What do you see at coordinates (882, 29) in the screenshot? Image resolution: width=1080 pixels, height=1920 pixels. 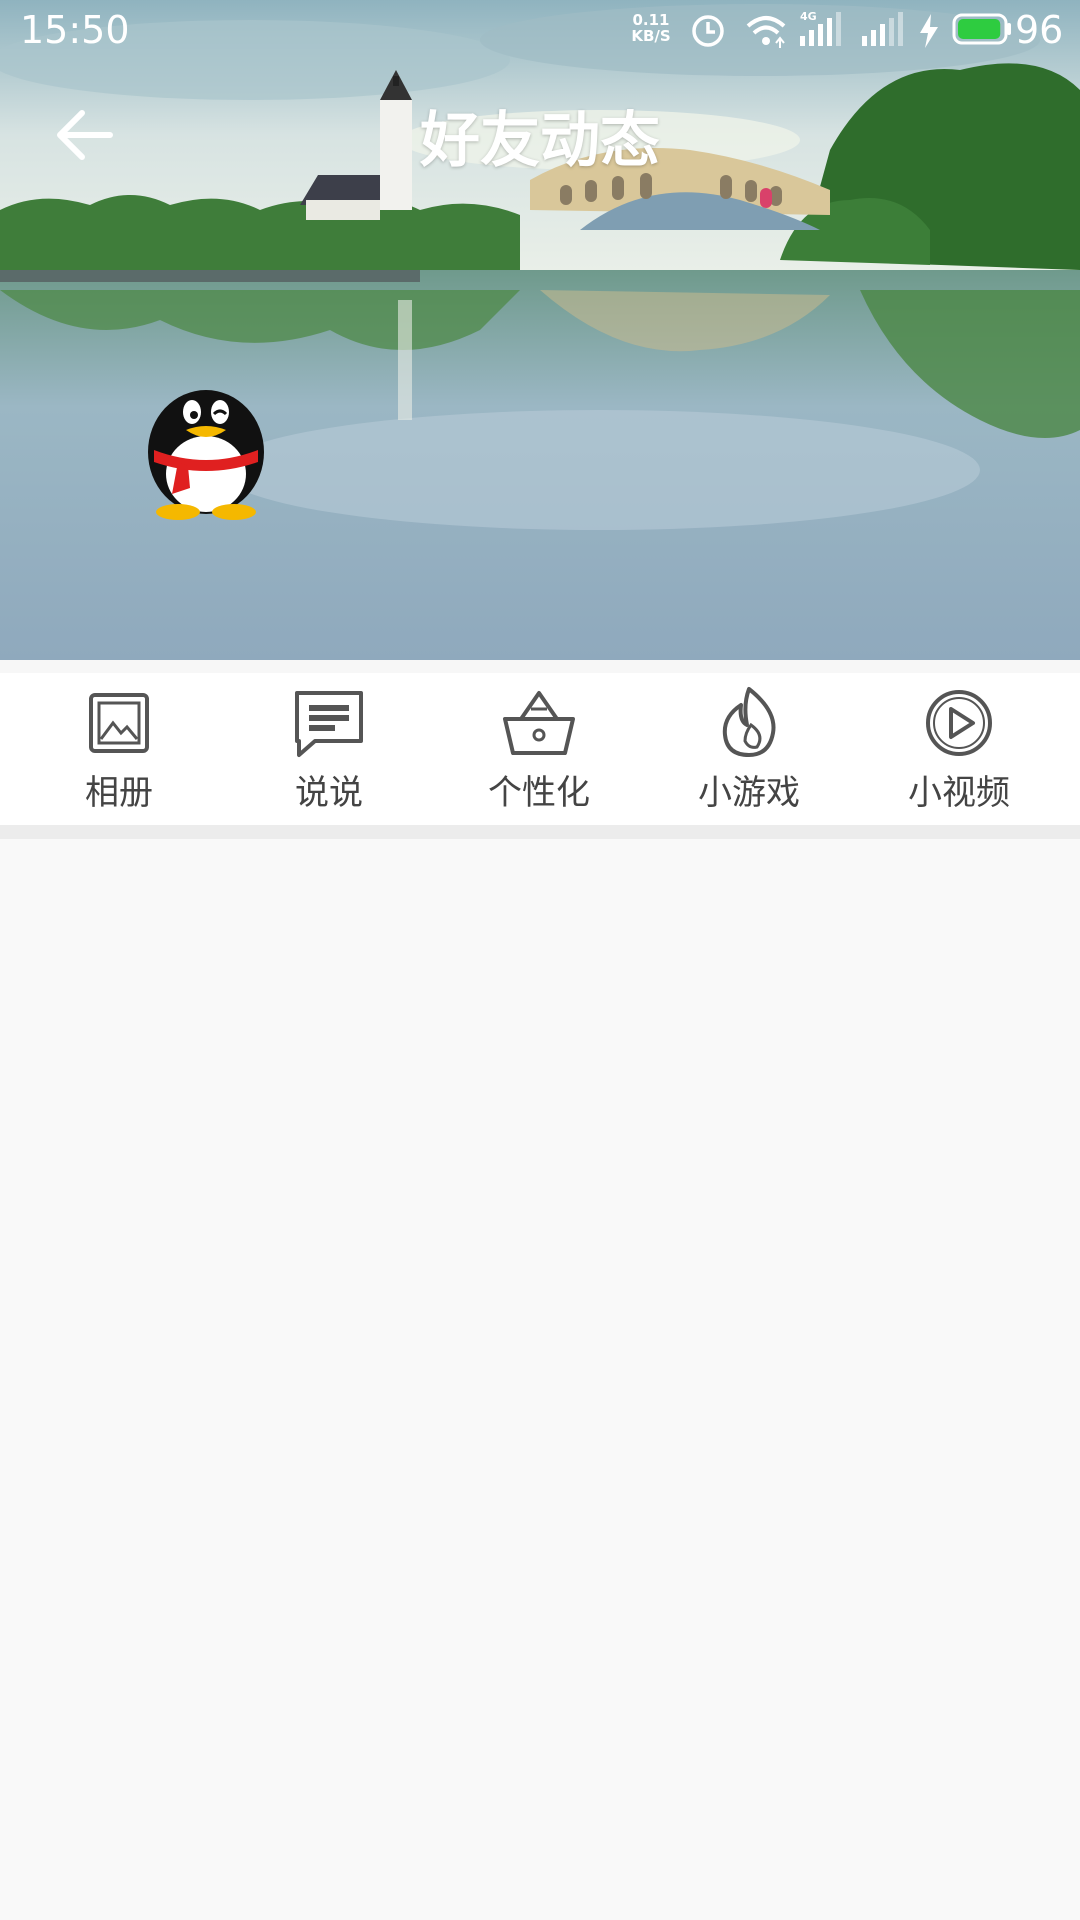 I see `signal-strength-icon` at bounding box center [882, 29].